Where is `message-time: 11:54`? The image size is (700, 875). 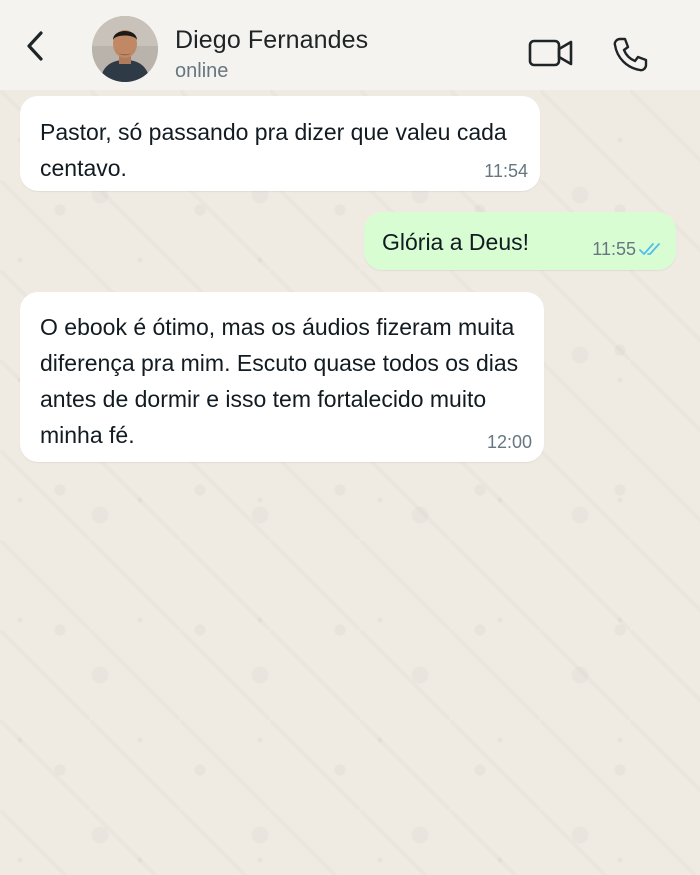
message-time: 11:54 is located at coordinates (506, 171).